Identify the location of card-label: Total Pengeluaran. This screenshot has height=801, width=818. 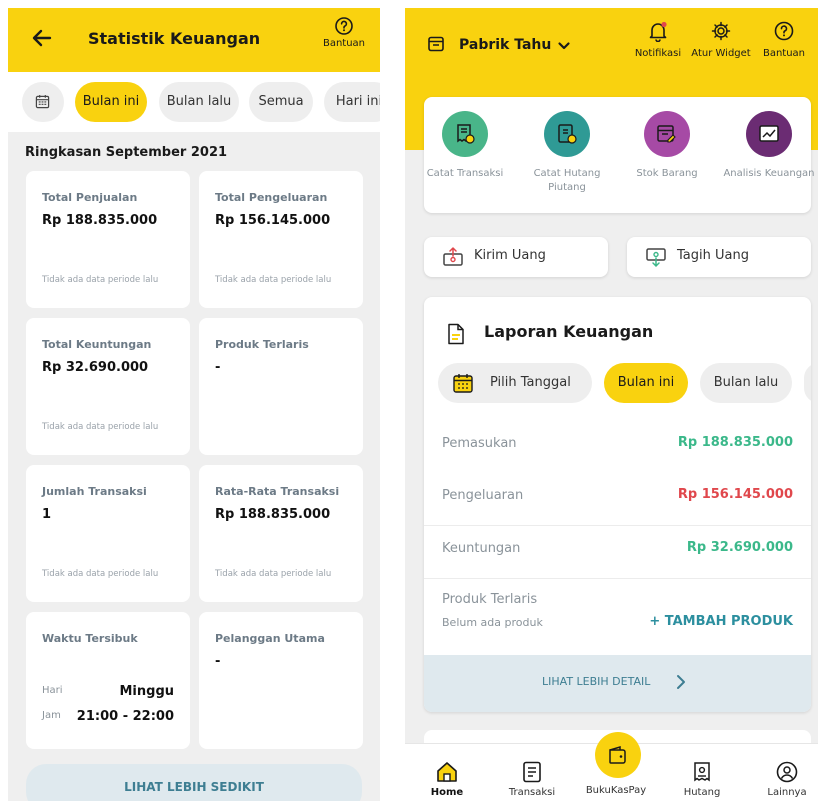
(271, 197).